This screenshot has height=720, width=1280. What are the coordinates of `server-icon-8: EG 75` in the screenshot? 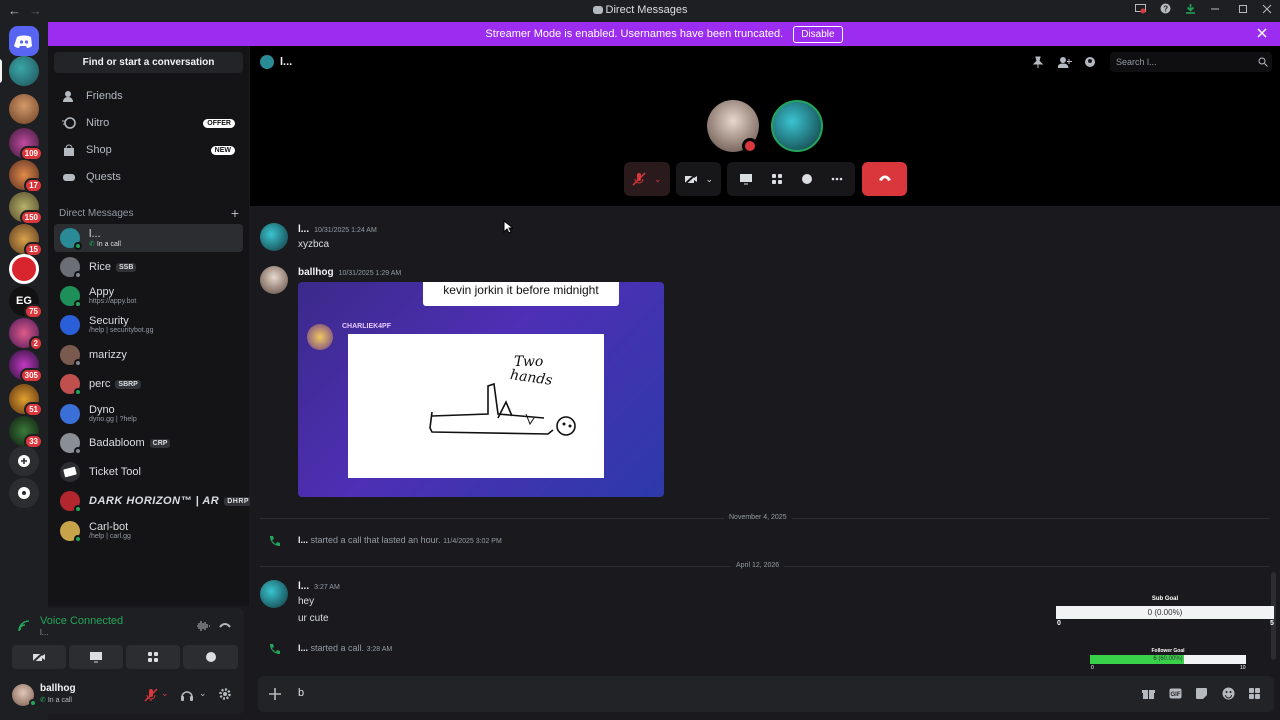 It's located at (26, 302).